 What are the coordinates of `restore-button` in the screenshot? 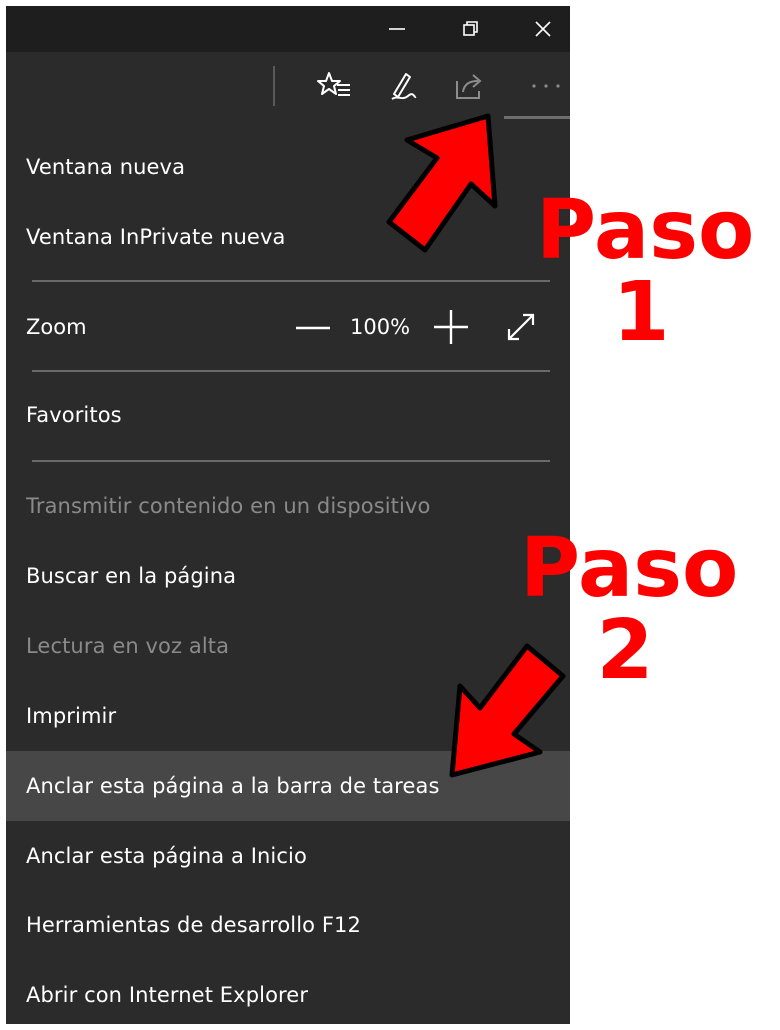 It's located at (471, 29).